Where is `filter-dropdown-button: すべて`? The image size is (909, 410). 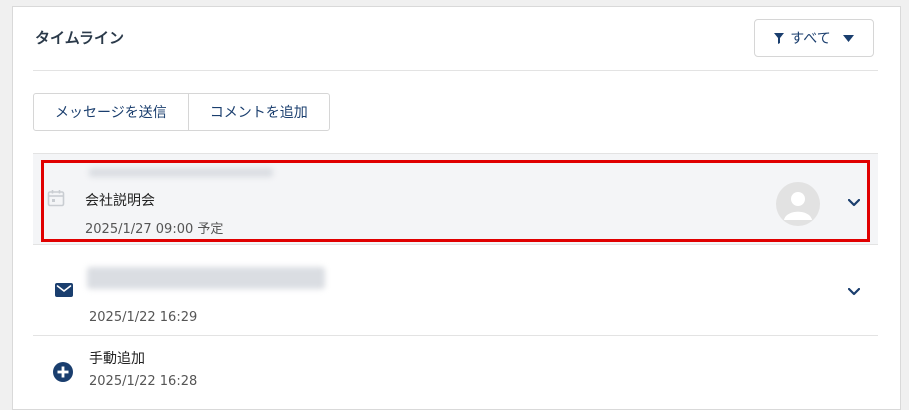
filter-dropdown-button: すべて is located at coordinates (814, 38).